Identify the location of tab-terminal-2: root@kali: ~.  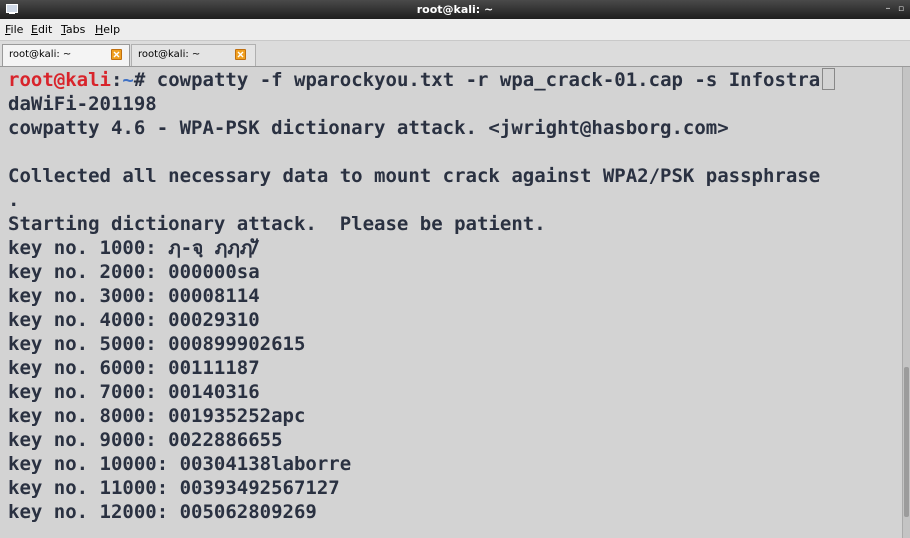
(193, 55).